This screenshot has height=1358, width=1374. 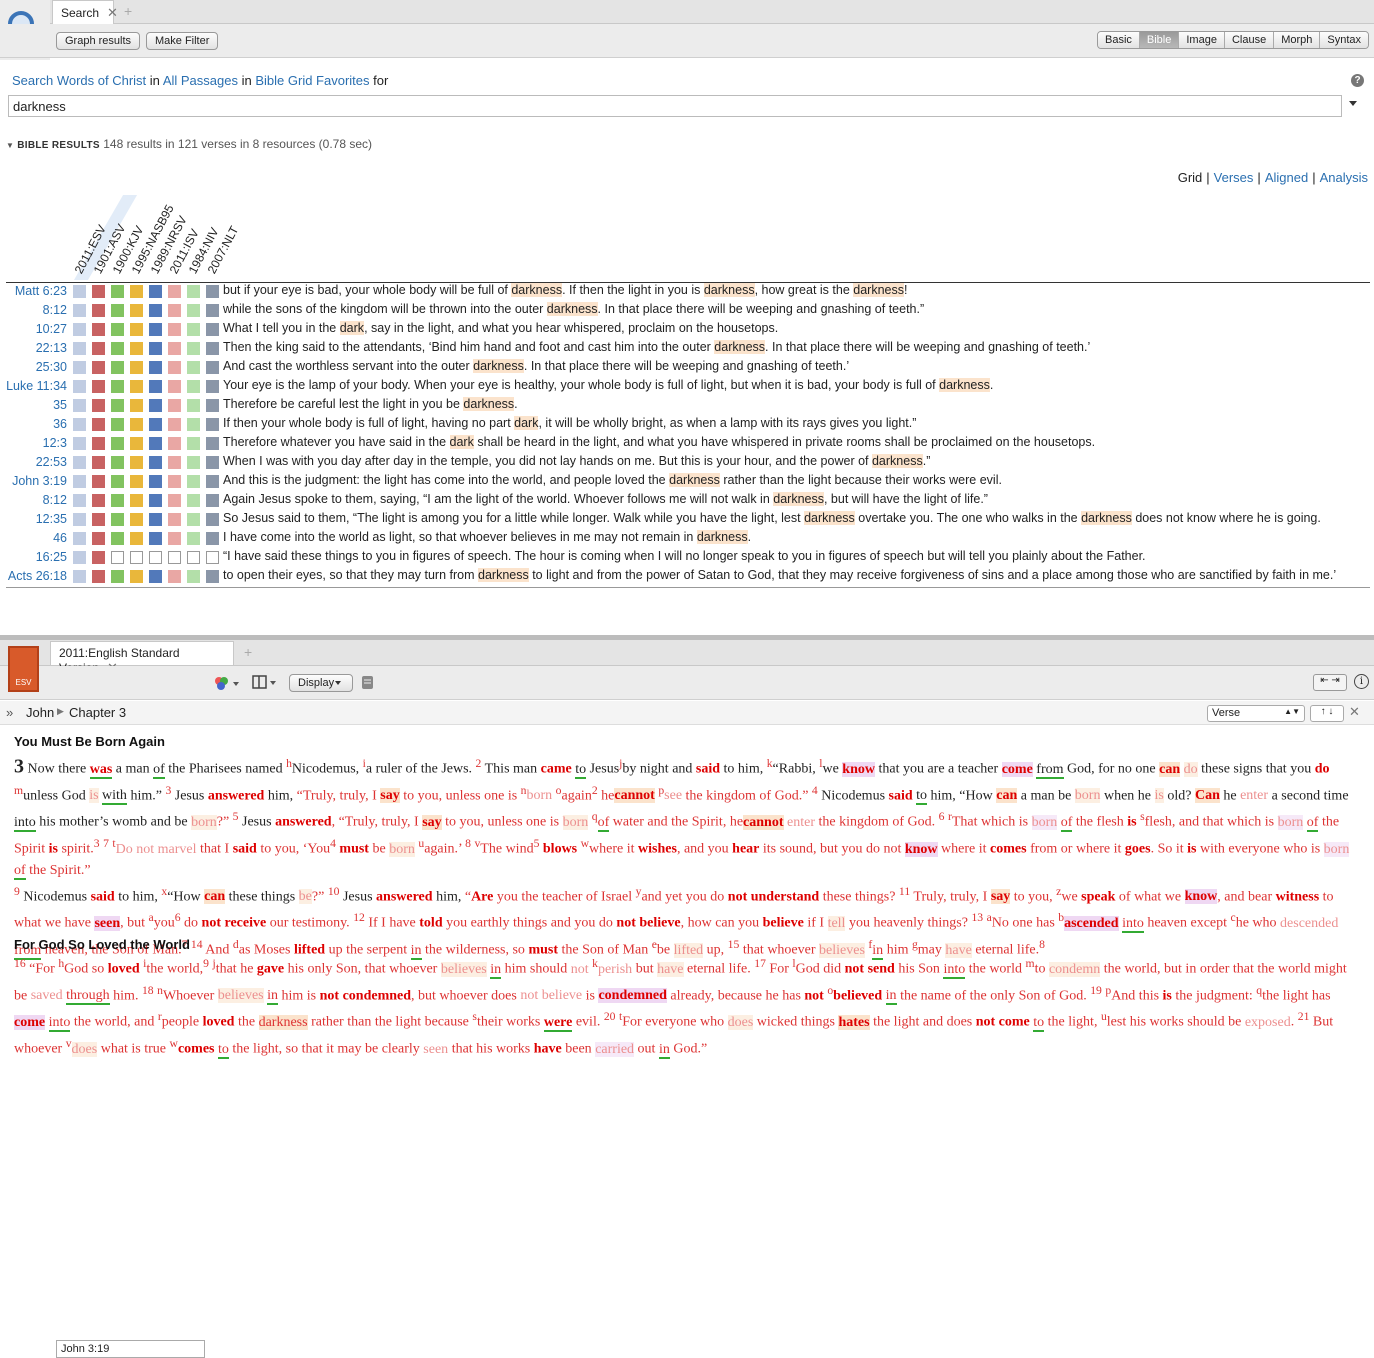 What do you see at coordinates (1159, 40) in the screenshot?
I see `search-type-bible: Bible` at bounding box center [1159, 40].